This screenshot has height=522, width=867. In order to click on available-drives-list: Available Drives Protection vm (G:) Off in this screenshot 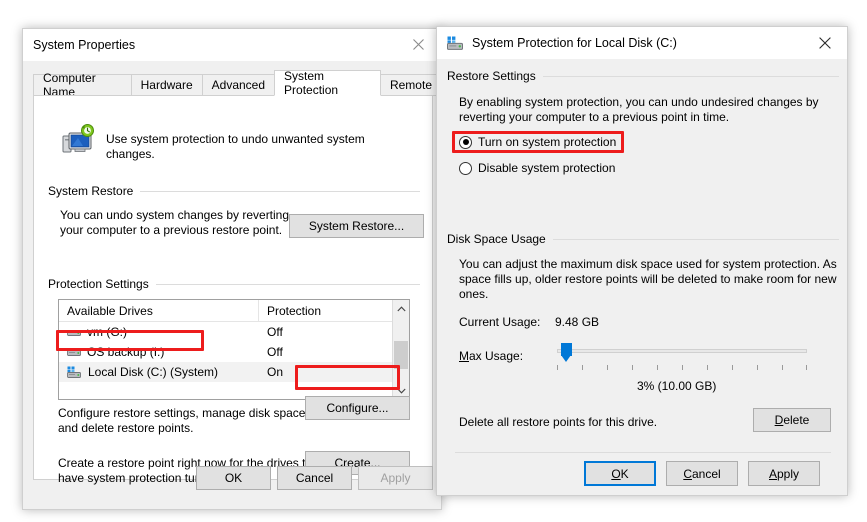, I will do `click(234, 349)`.